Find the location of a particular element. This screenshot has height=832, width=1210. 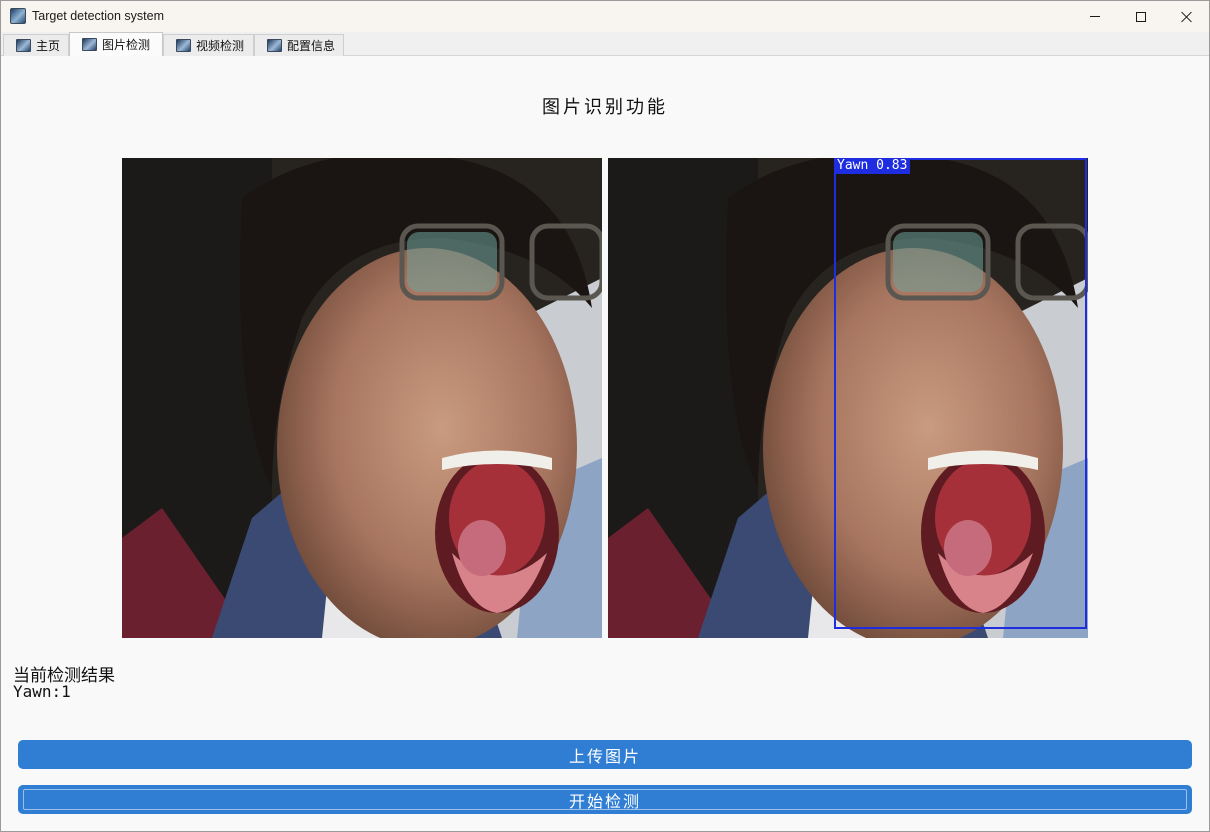

close-button is located at coordinates (1187, 16).